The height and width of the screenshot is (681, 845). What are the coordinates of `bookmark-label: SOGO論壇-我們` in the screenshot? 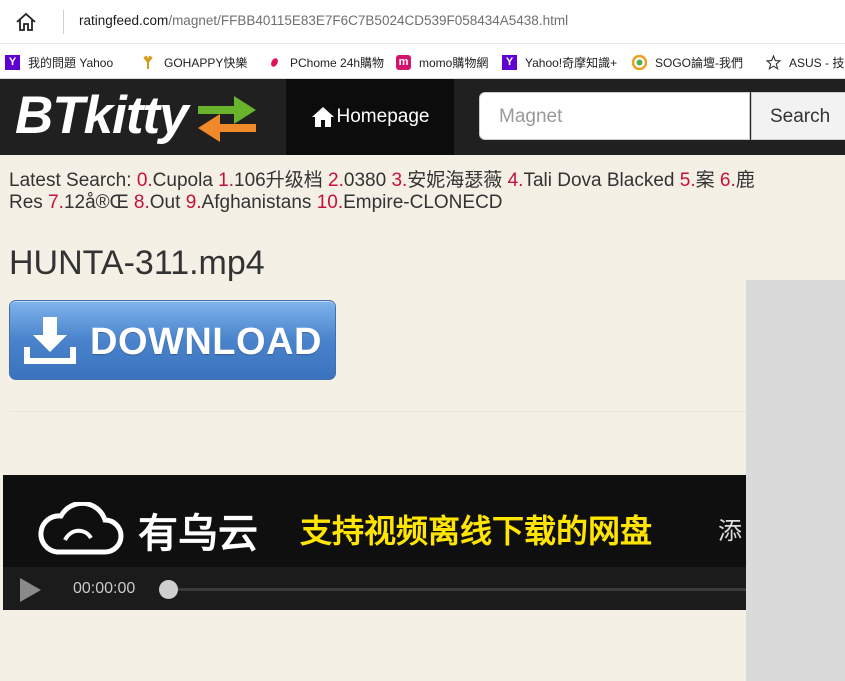 It's located at (699, 62).